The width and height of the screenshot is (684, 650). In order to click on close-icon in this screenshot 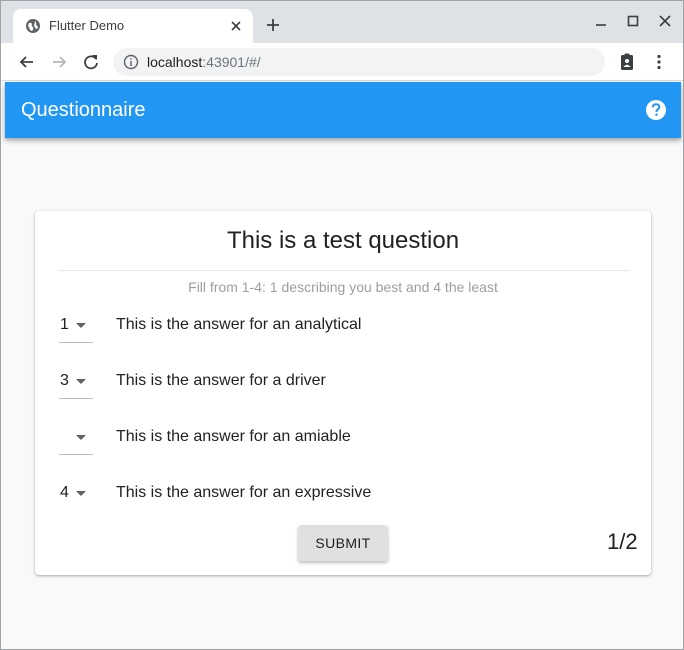, I will do `click(236, 26)`.